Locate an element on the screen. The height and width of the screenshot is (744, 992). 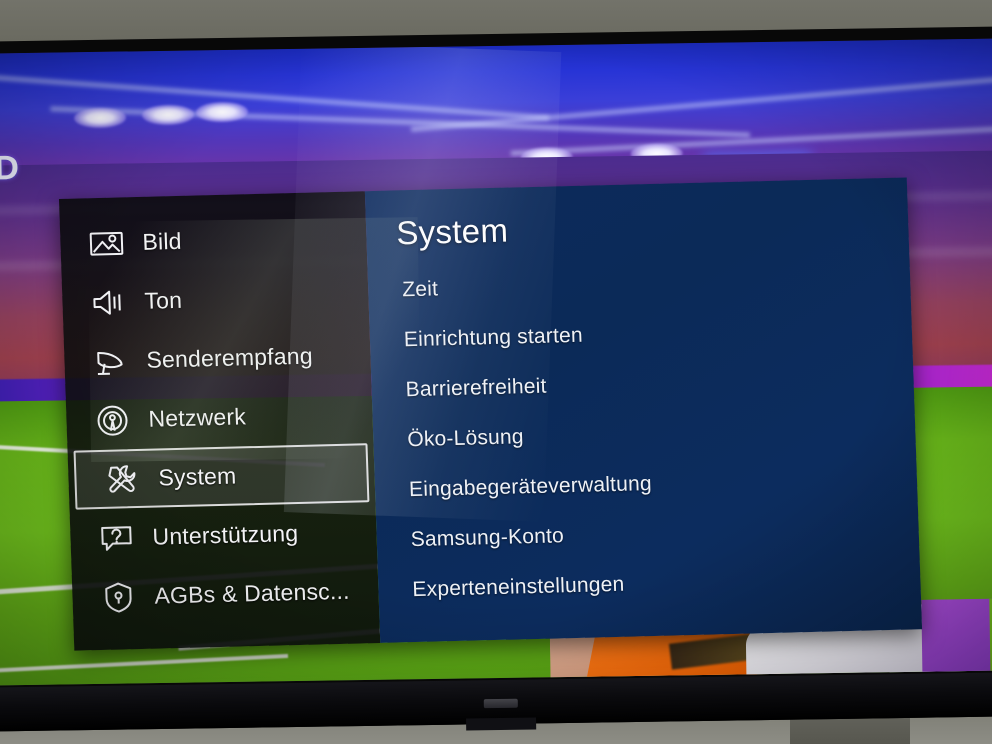
picture-icon is located at coordinates (106, 243).